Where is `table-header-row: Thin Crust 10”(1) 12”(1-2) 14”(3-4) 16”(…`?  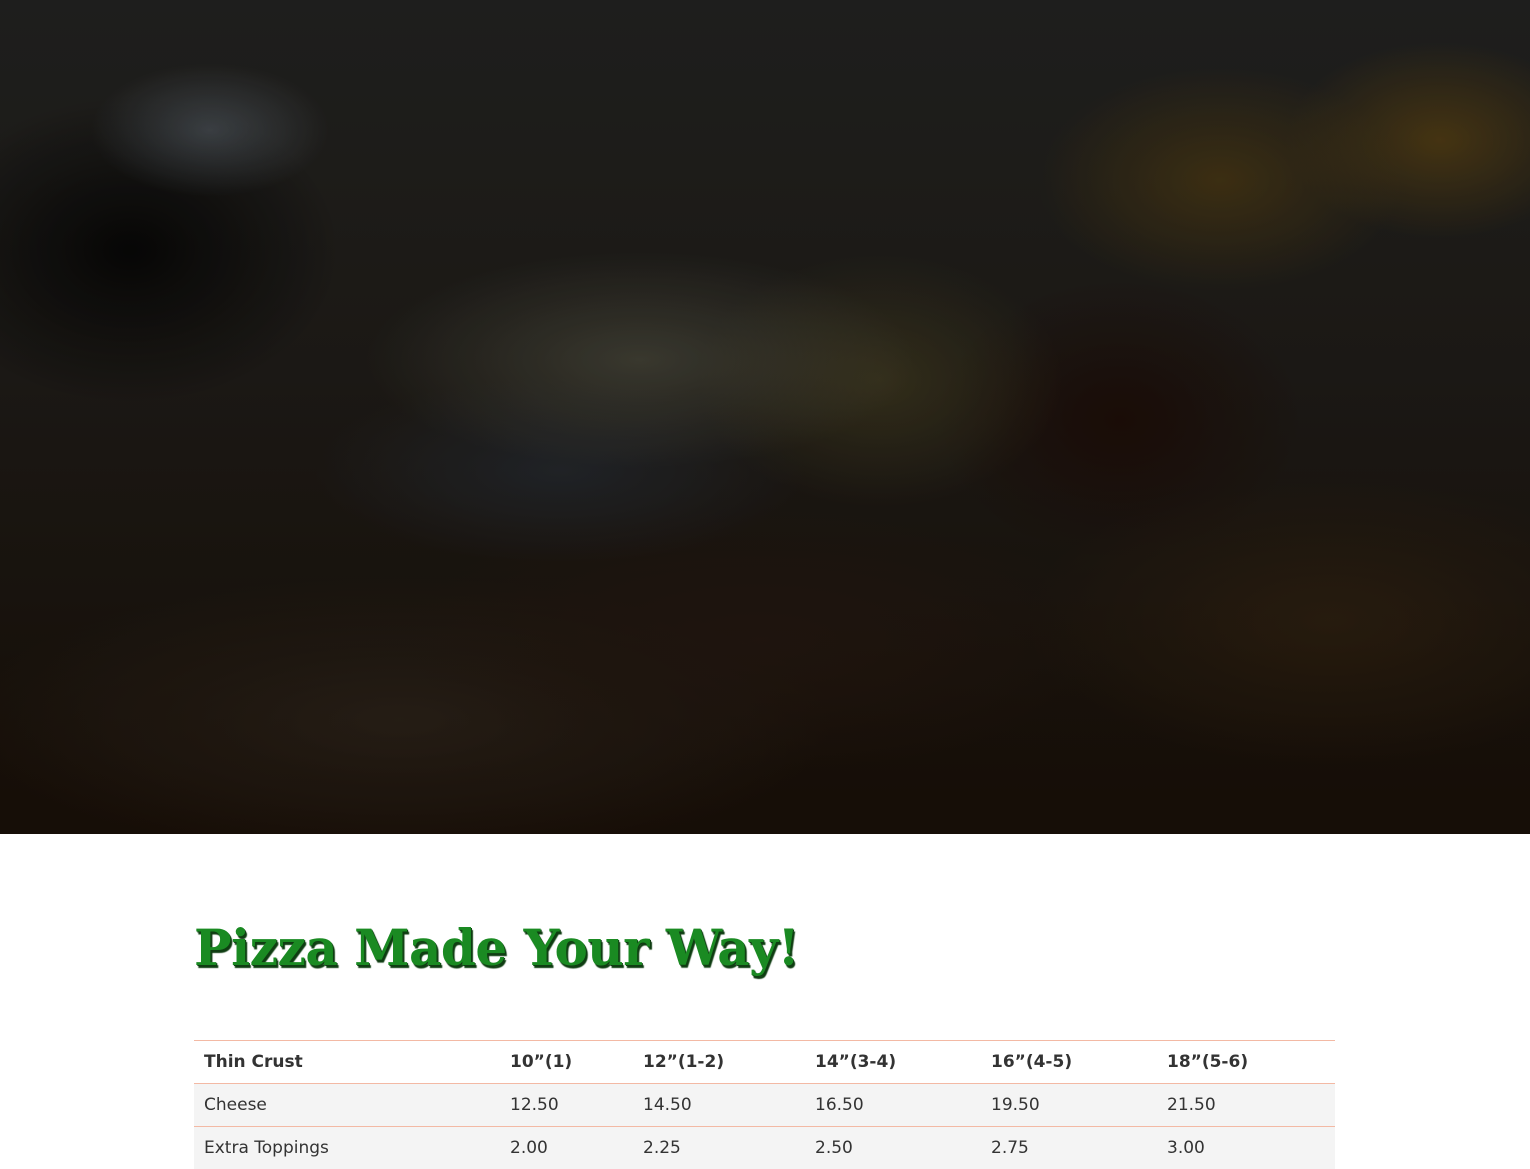 table-header-row: Thin Crust 10”(1) 12”(1-2) 14”(3-4) 16”(… is located at coordinates (764, 1062).